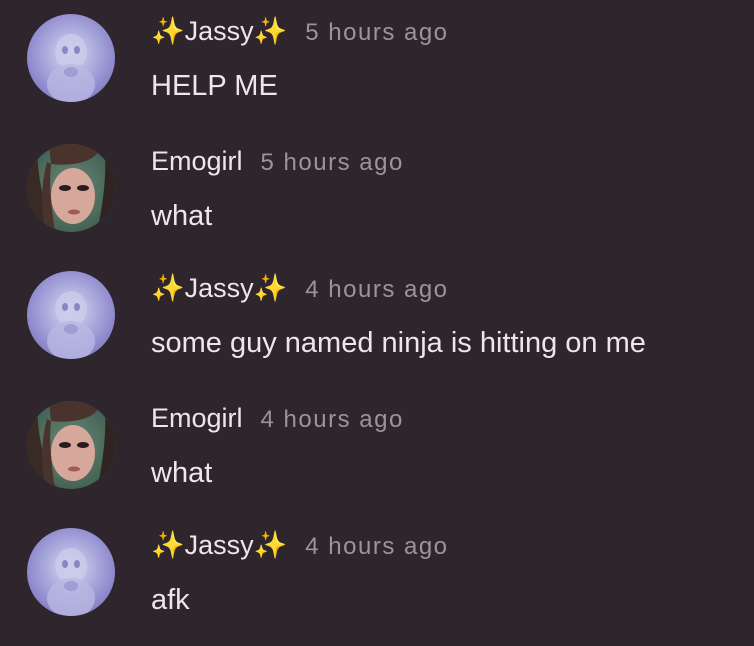  What do you see at coordinates (170, 600) in the screenshot?
I see `message-text: afk` at bounding box center [170, 600].